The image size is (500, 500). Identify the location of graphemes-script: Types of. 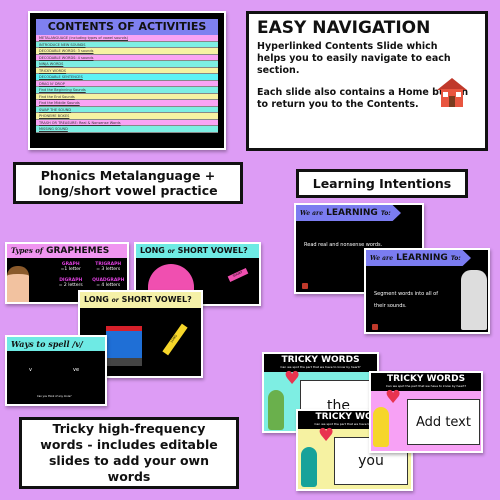
(27, 250).